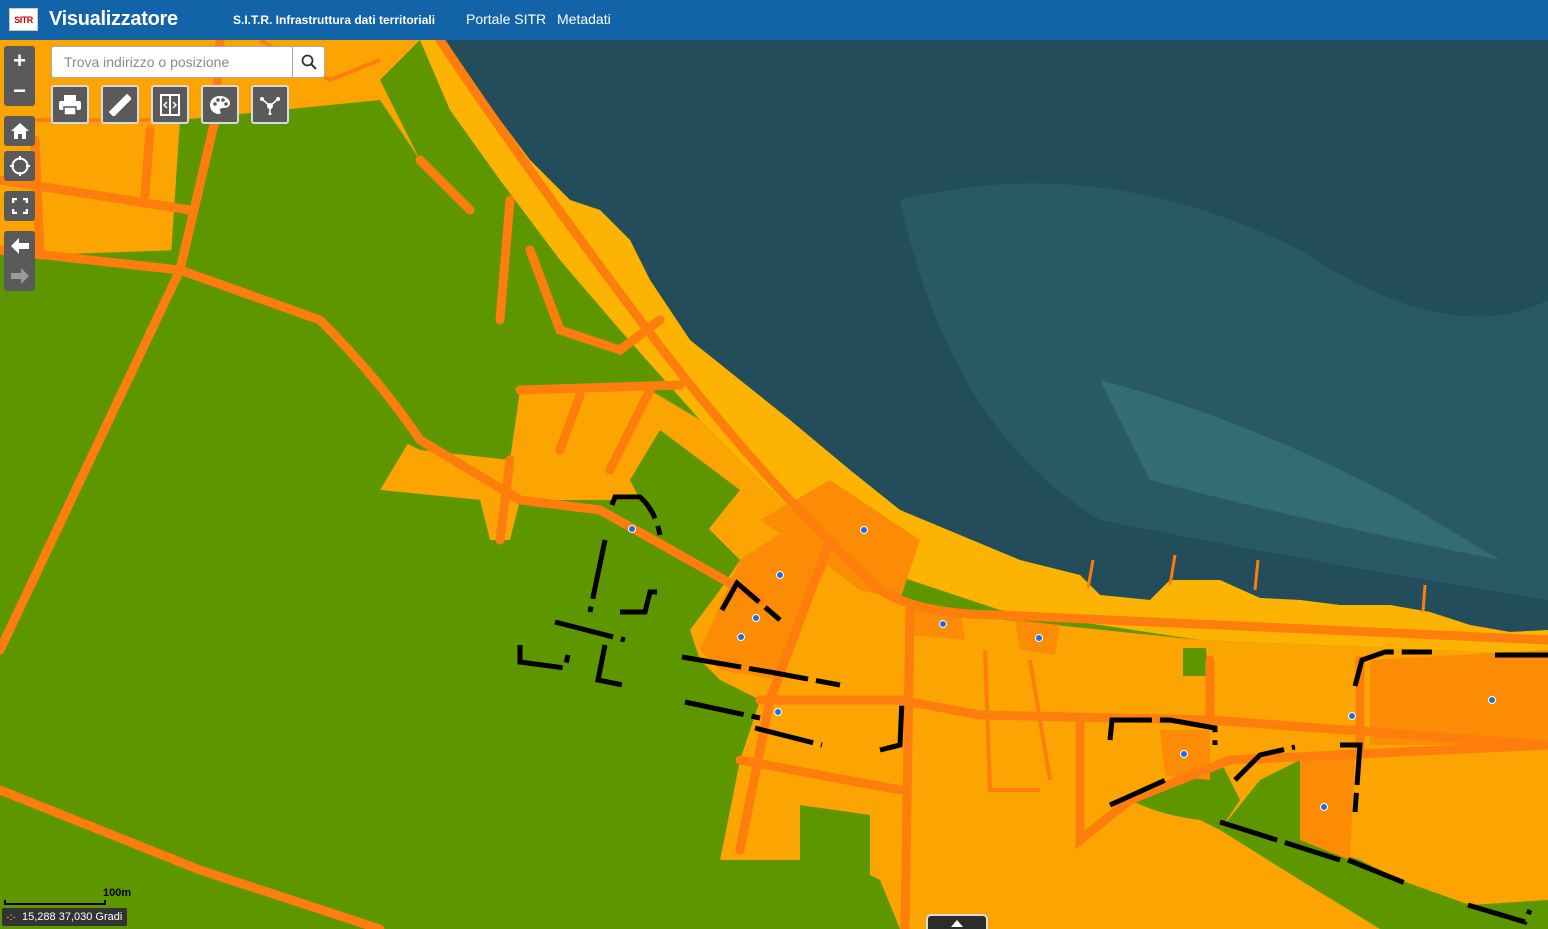  I want to click on home-icon, so click(19, 131).